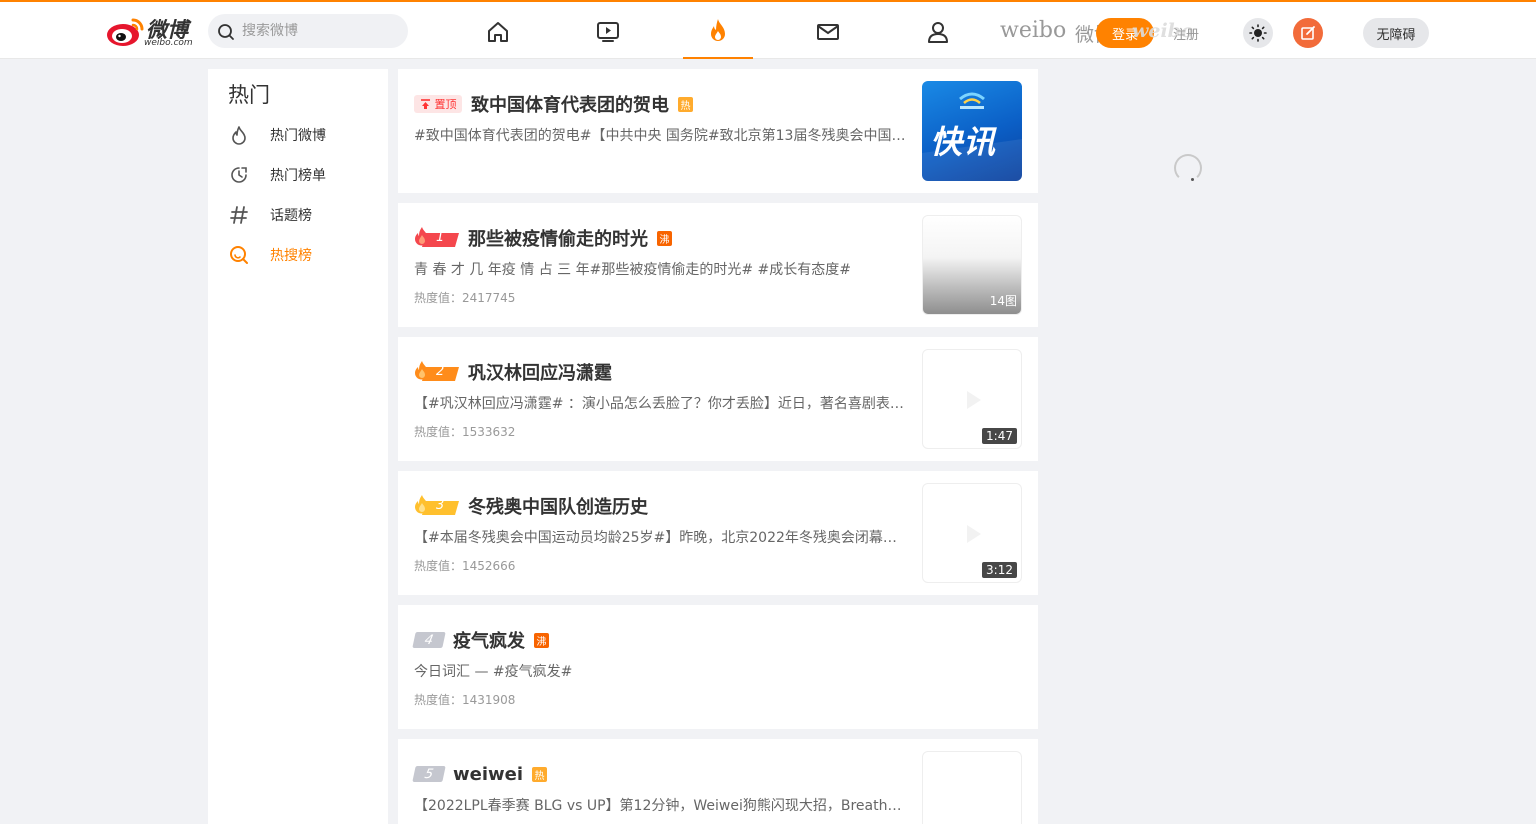 Image resolution: width=1536 pixels, height=824 pixels. I want to click on mail-icon, so click(828, 31).